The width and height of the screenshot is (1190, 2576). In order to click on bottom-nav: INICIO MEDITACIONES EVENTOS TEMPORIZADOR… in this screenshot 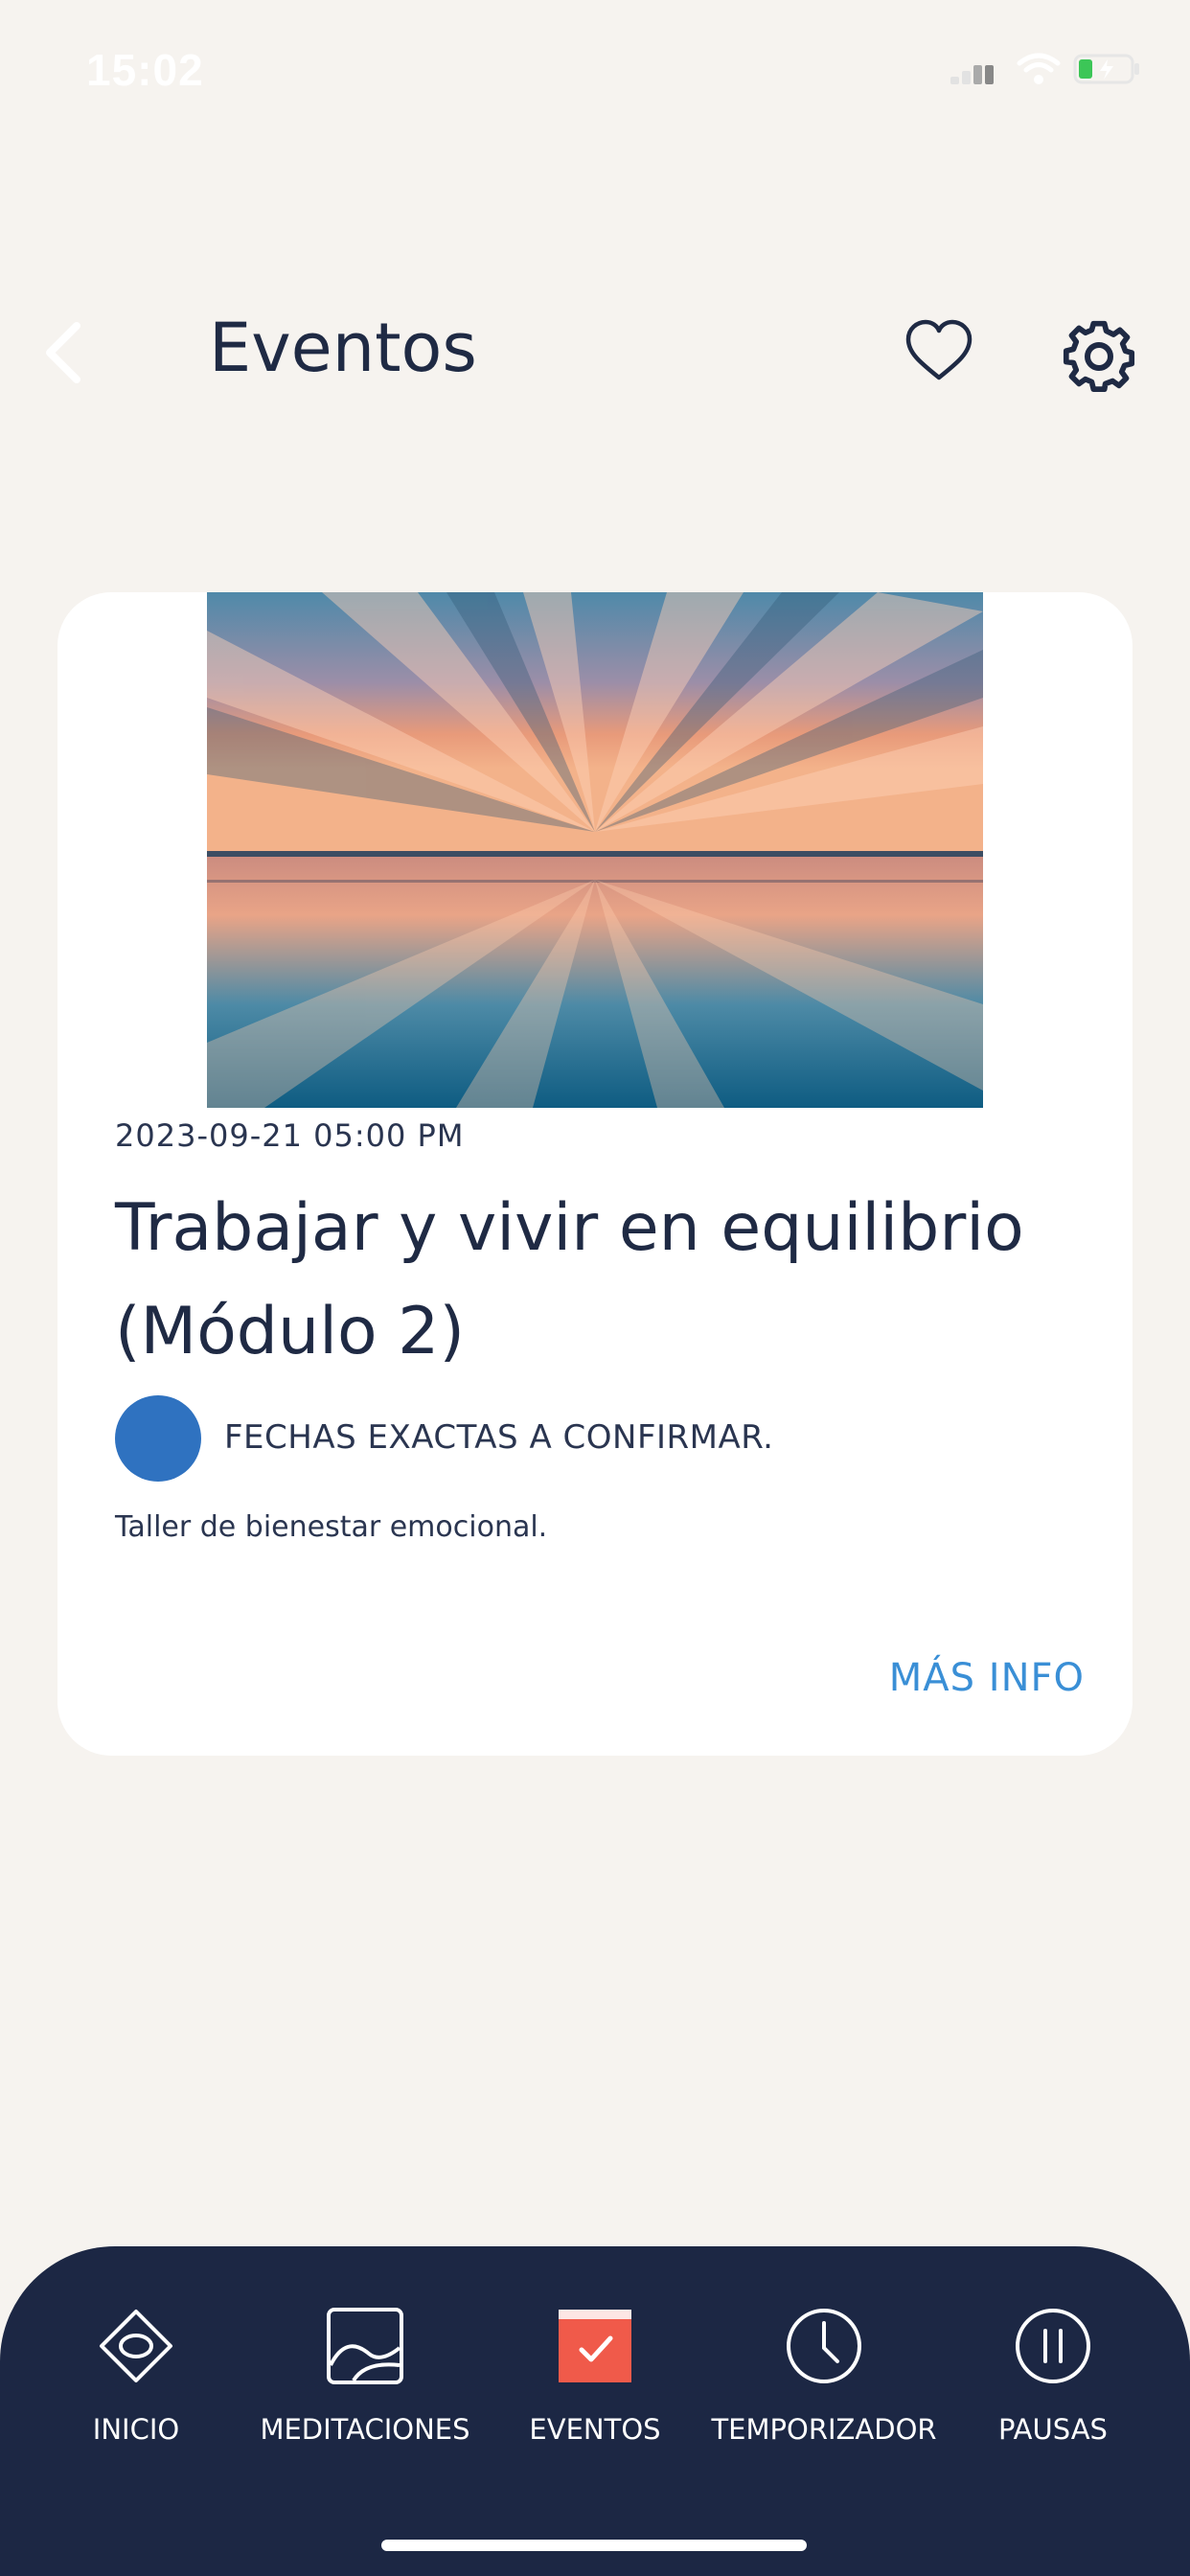, I will do `click(595, 2411)`.